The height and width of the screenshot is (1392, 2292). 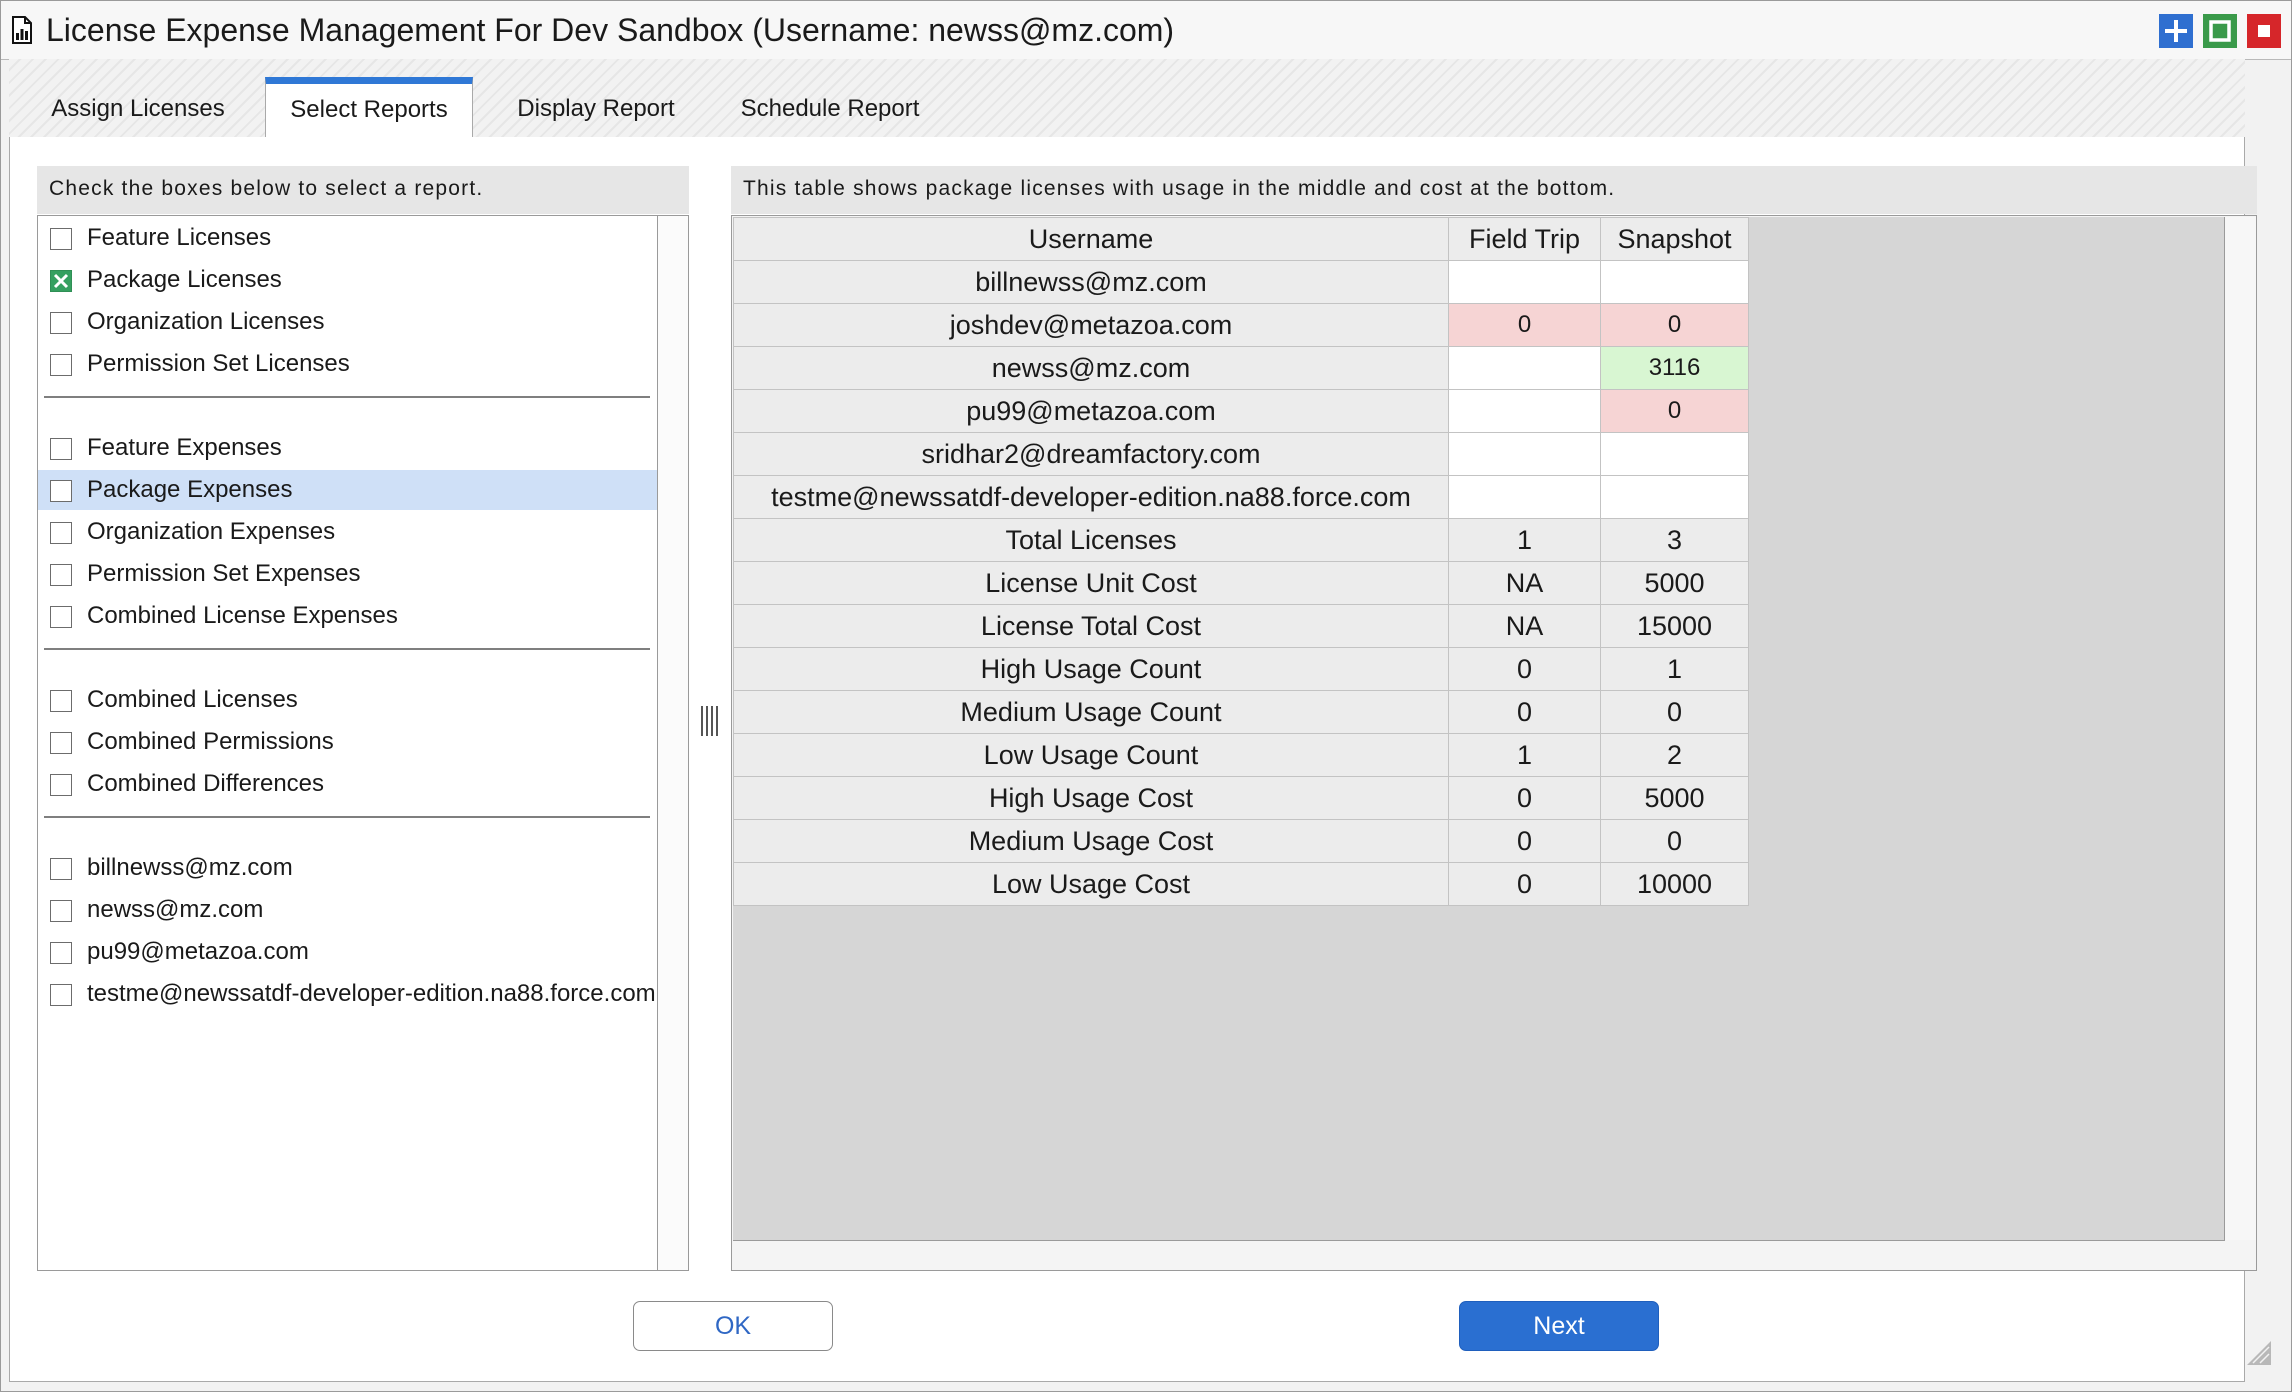 I want to click on report-option-label: Combined Licenses, so click(x=192, y=699).